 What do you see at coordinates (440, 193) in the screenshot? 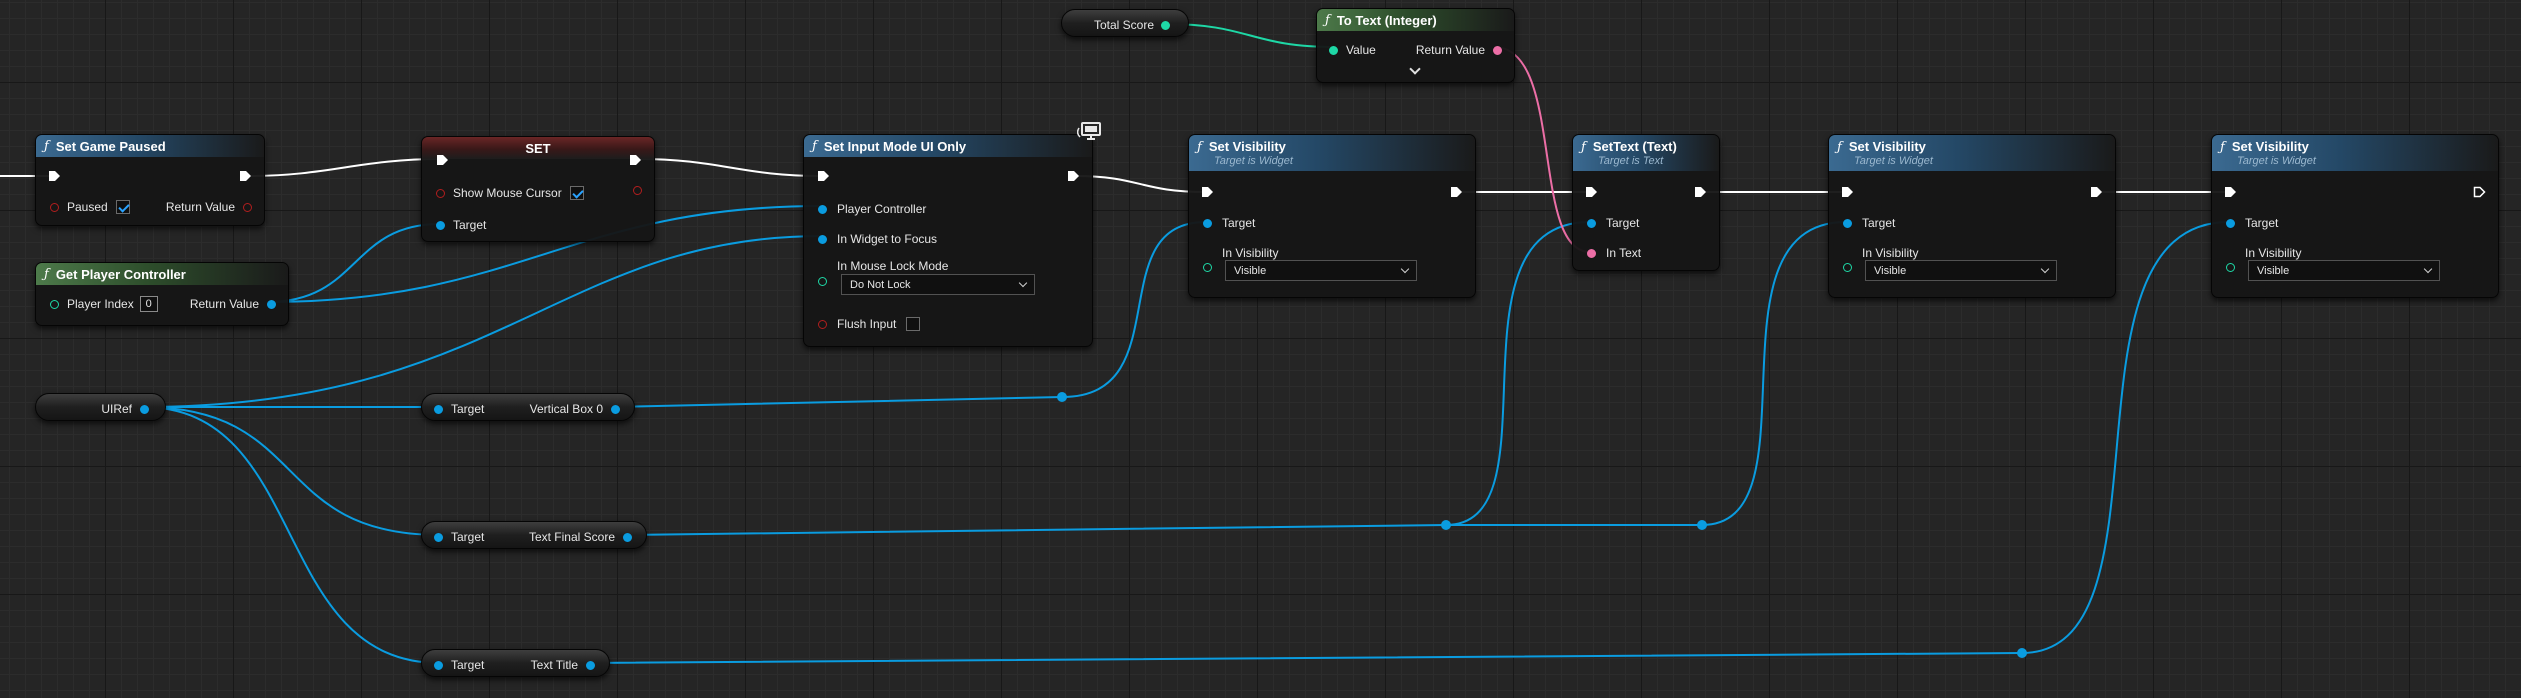
I see `show-cursor-input-pin` at bounding box center [440, 193].